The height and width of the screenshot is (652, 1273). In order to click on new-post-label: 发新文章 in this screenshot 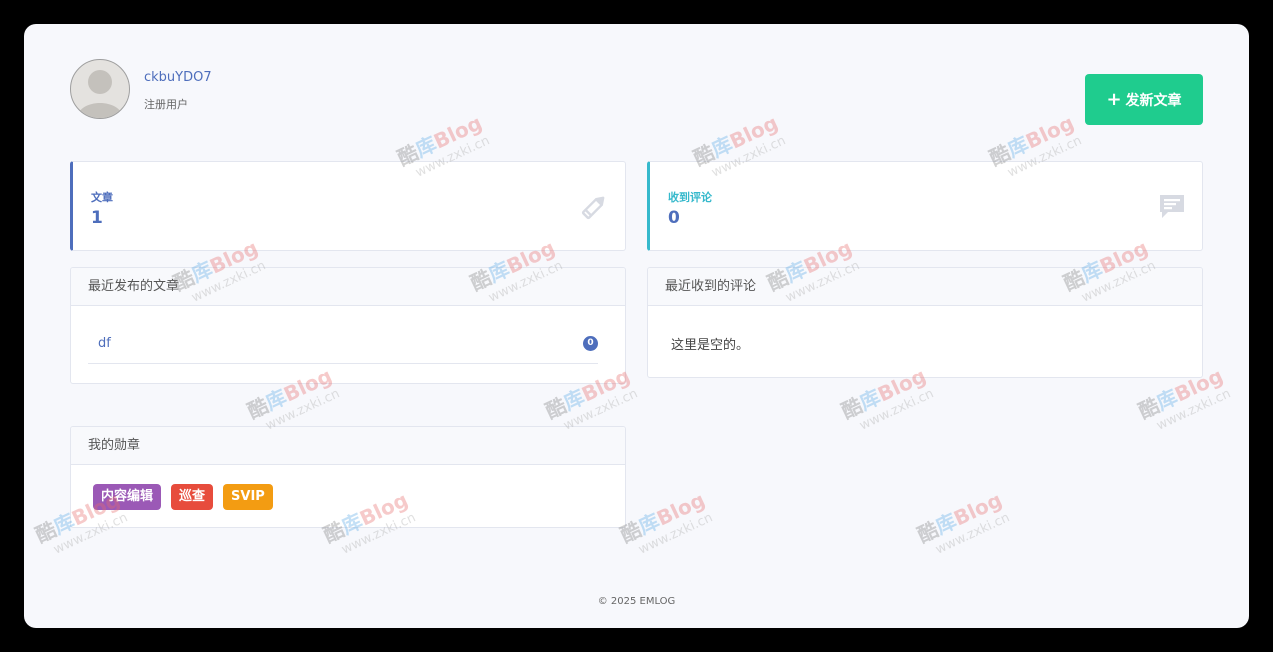, I will do `click(1153, 100)`.